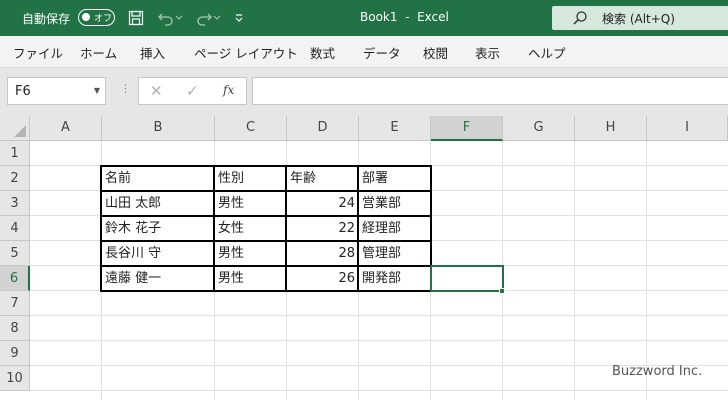 Image resolution: width=728 pixels, height=400 pixels. I want to click on cell-d6: 26, so click(322, 278).